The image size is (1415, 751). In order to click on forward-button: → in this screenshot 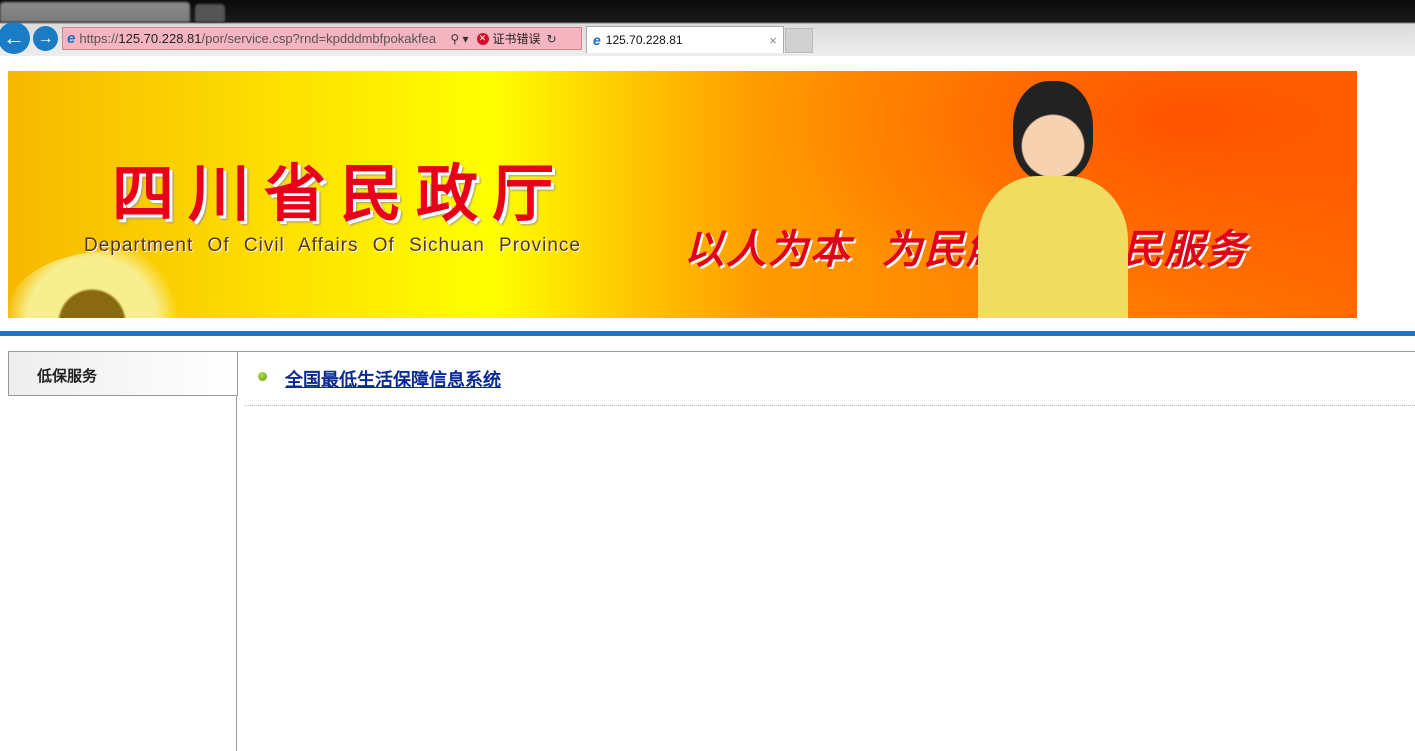, I will do `click(45, 38)`.